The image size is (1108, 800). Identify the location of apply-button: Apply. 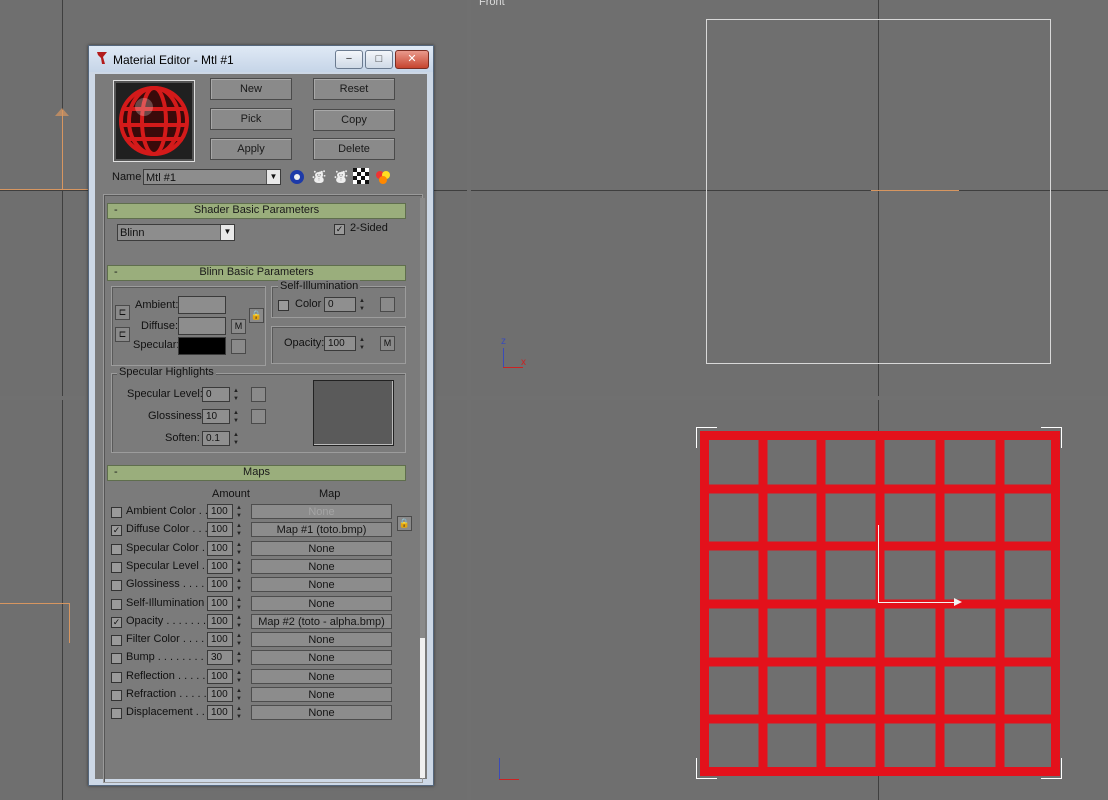
(251, 149).